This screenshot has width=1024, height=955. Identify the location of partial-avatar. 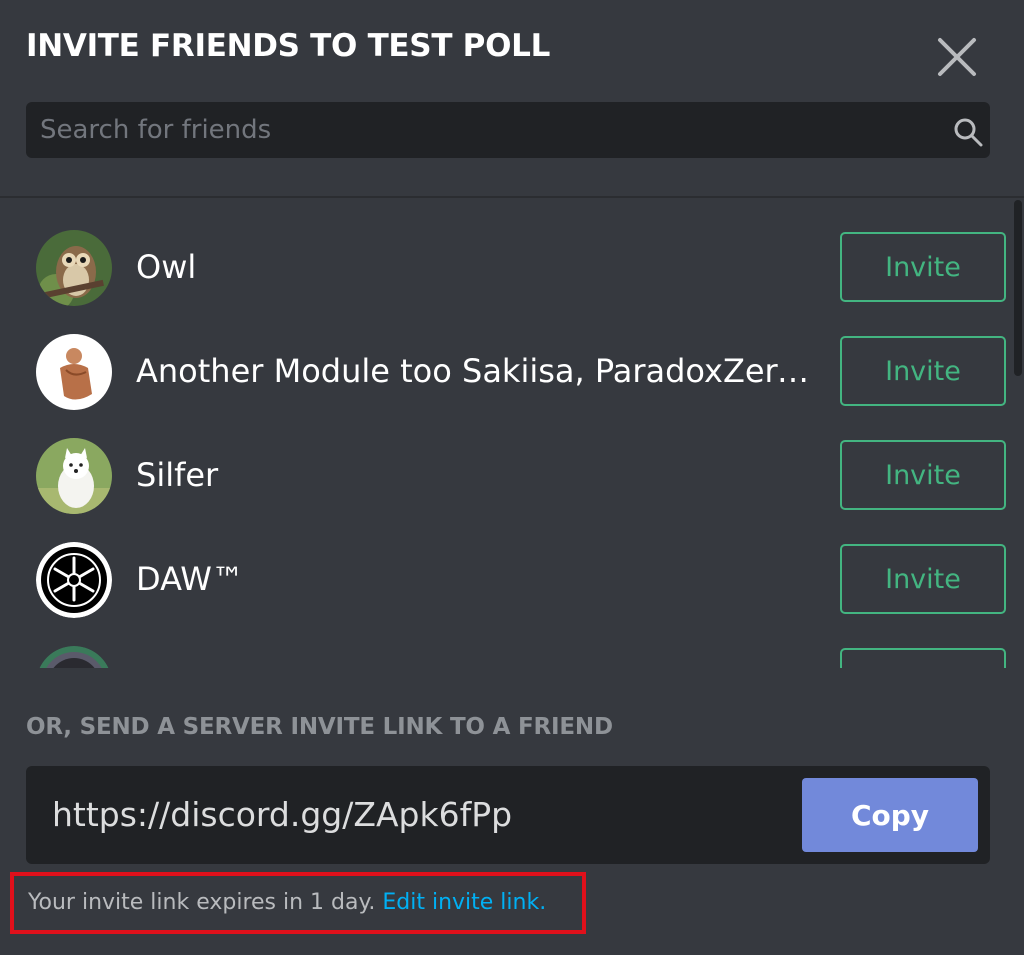
(74, 657).